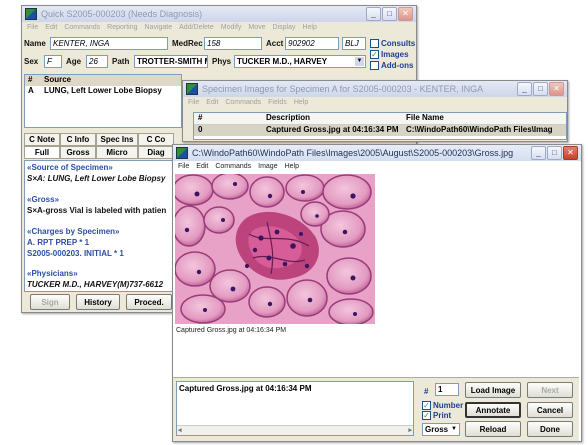  Describe the element at coordinates (50, 302) in the screenshot. I see `sign-button: Sign` at that location.